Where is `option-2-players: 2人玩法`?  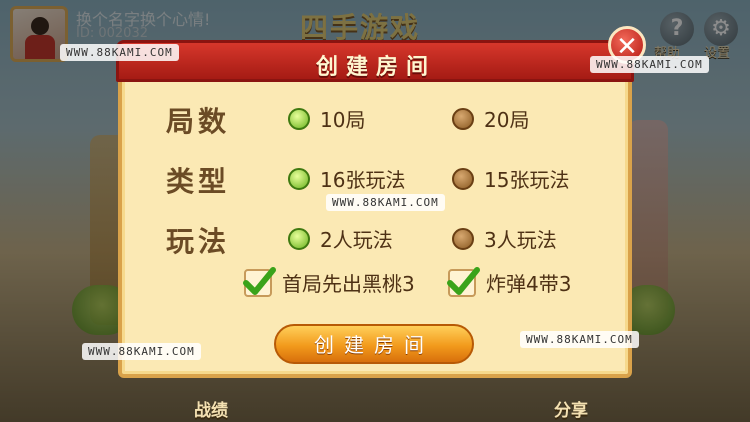 option-2-players: 2人玩法 is located at coordinates (340, 238).